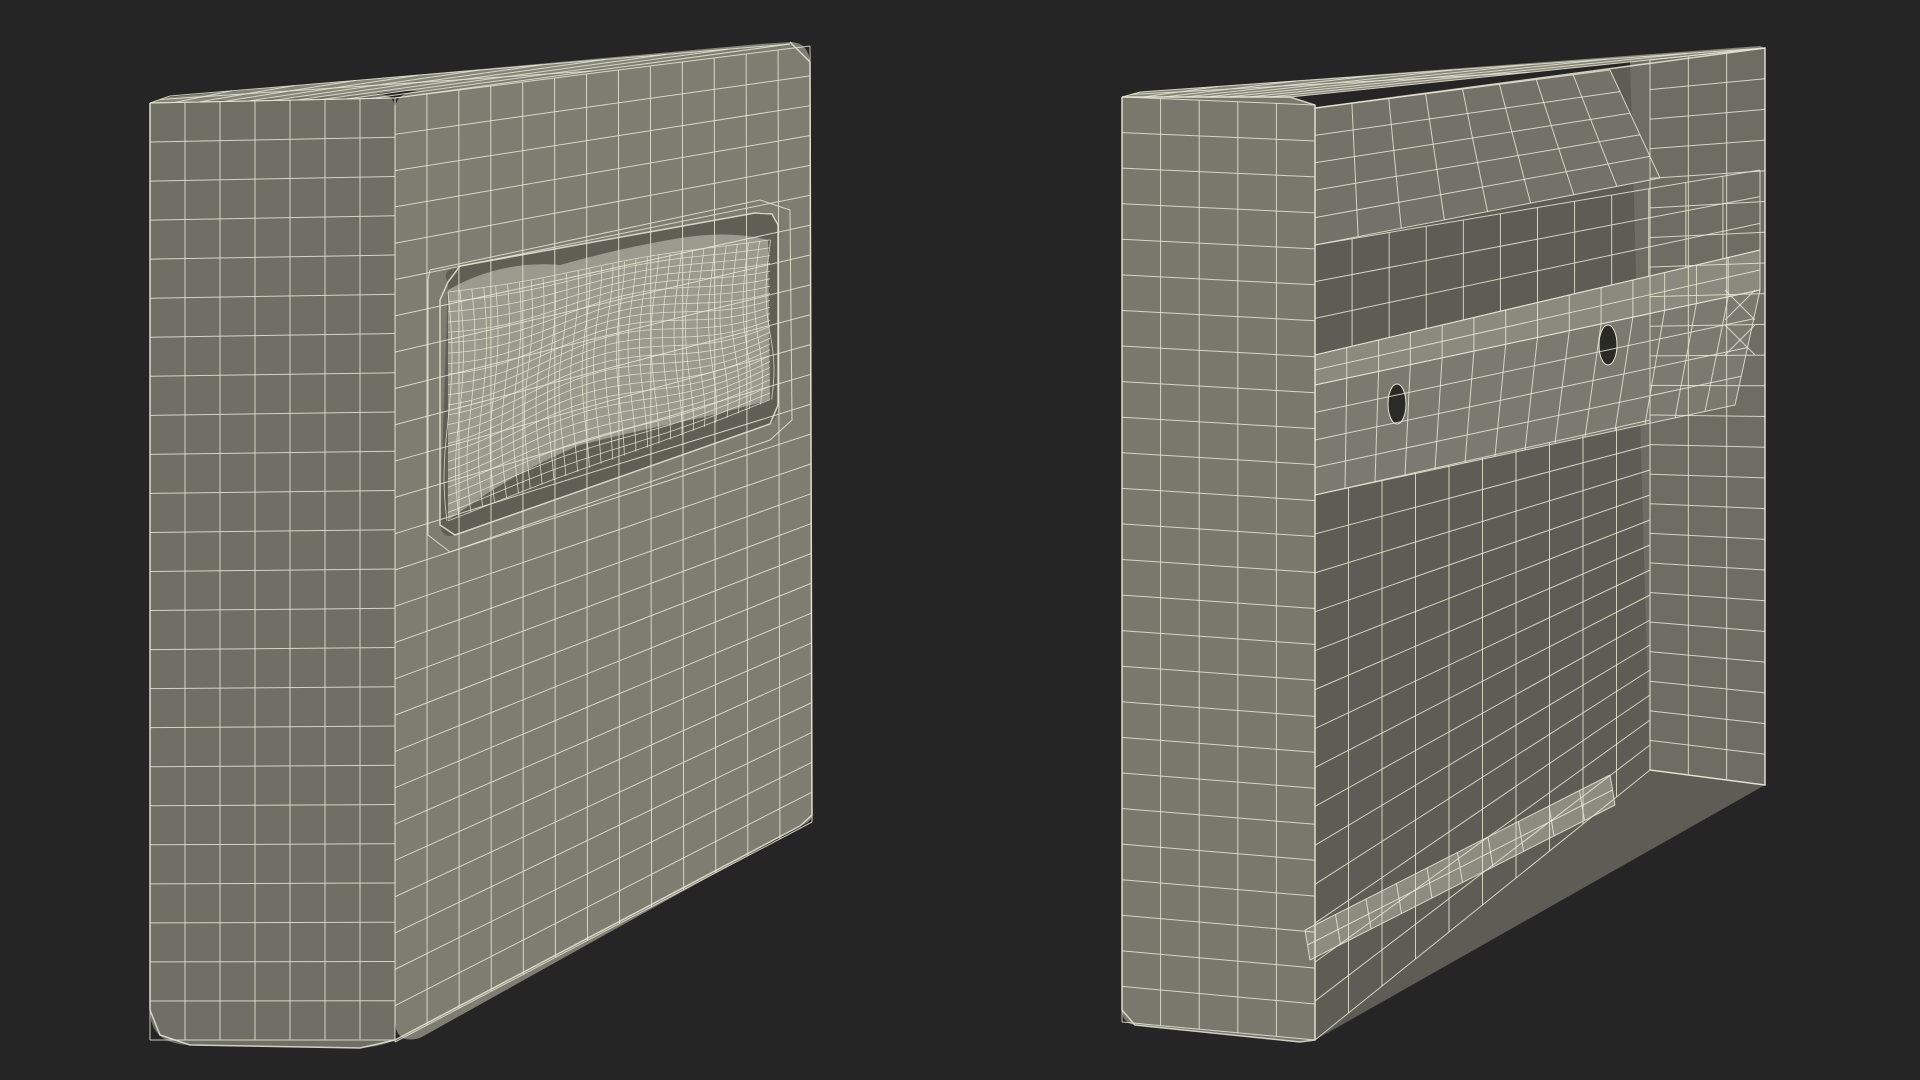 The height and width of the screenshot is (1080, 1920). Describe the element at coordinates (272, 922) in the screenshot. I see `left-side-grid-h` at that location.